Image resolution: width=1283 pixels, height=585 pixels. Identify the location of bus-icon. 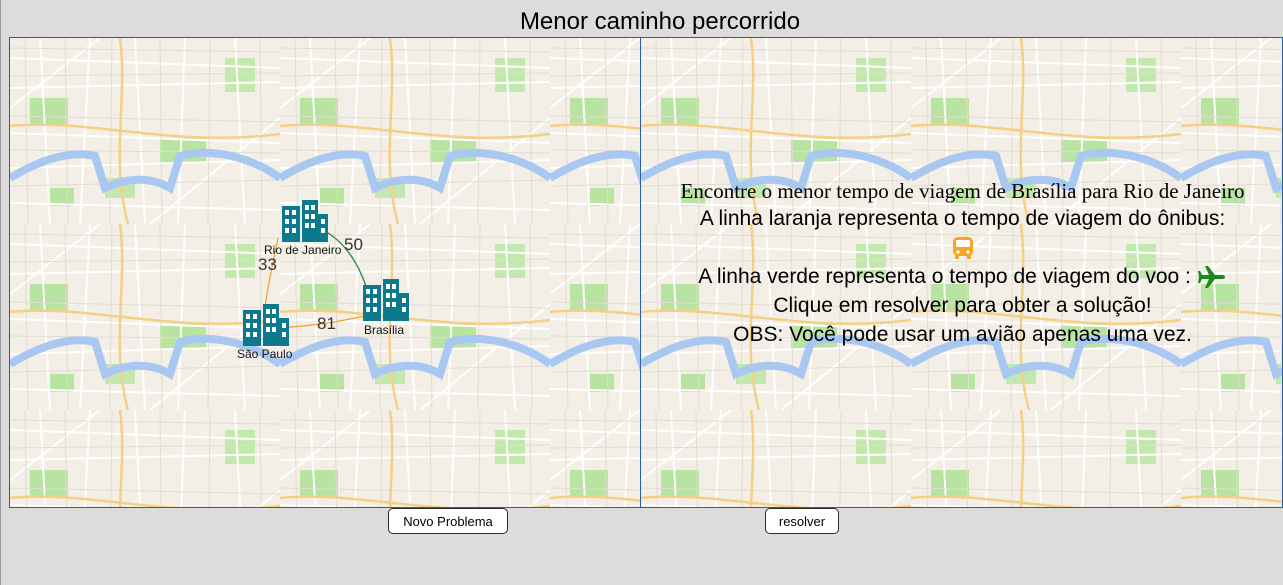
(962, 248).